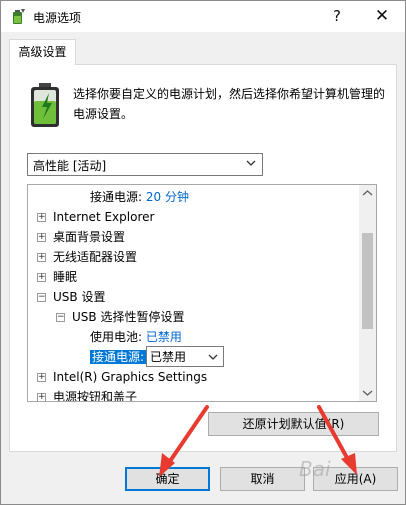 This screenshot has width=406, height=505. I want to click on cancel-button: 取消, so click(262, 479).